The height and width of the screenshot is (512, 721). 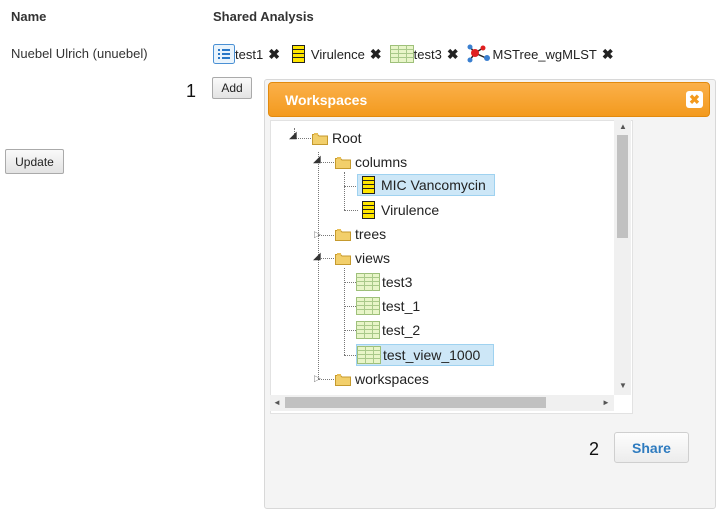 I want to click on tree-node-root: Root, so click(x=338, y=138).